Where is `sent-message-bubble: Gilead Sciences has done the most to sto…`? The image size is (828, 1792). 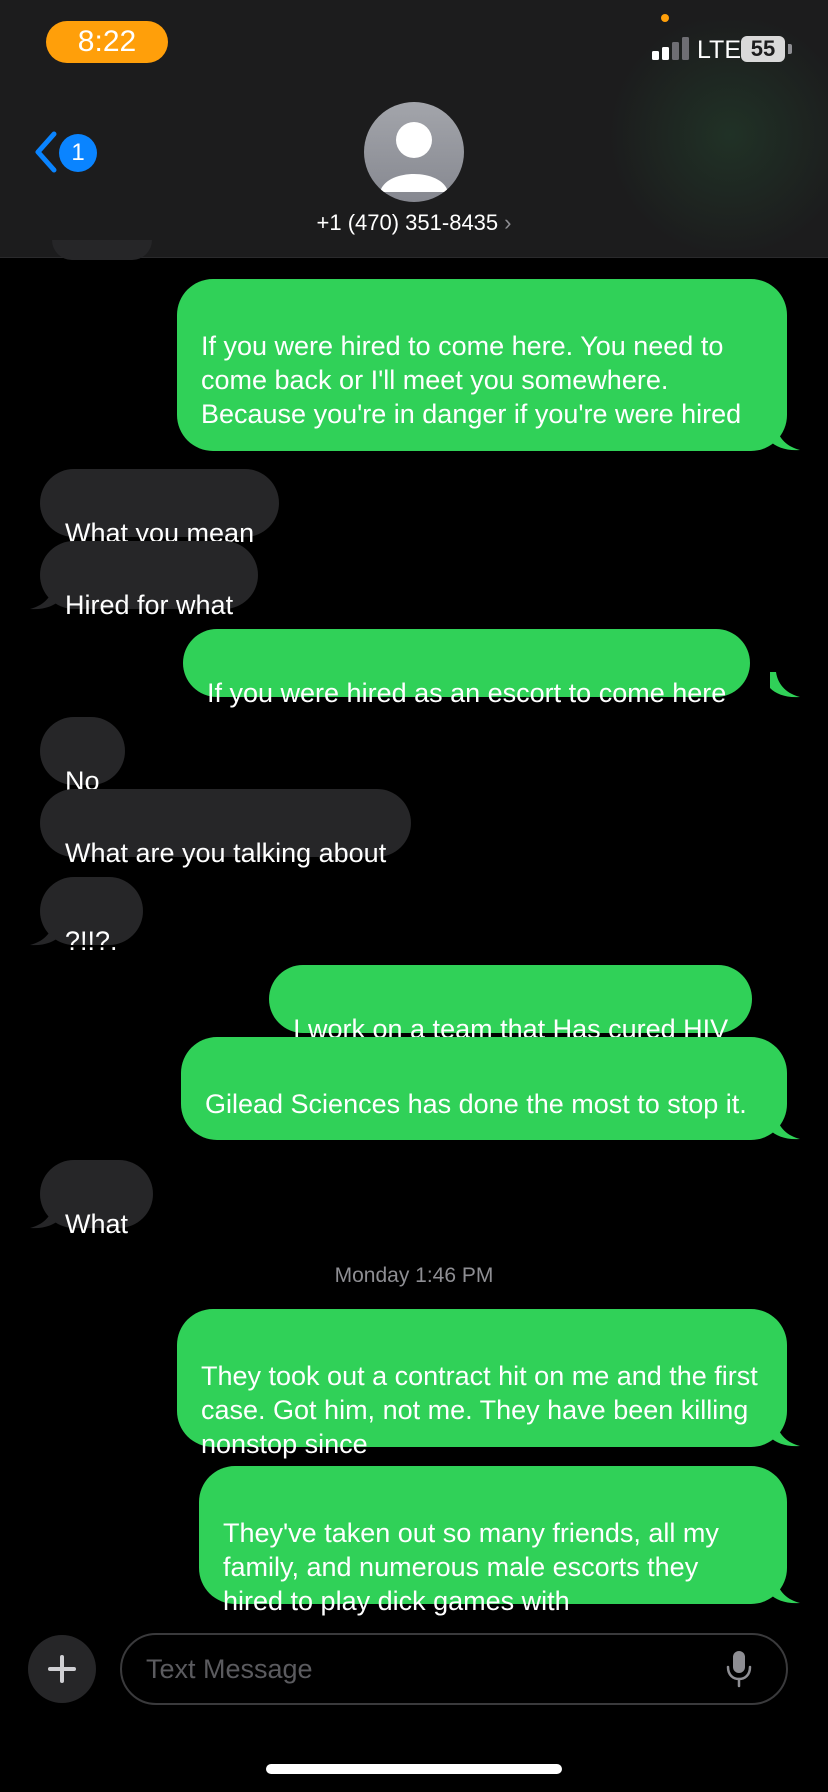
sent-message-bubble: Gilead Sciences has done the most to sto… is located at coordinates (484, 1088).